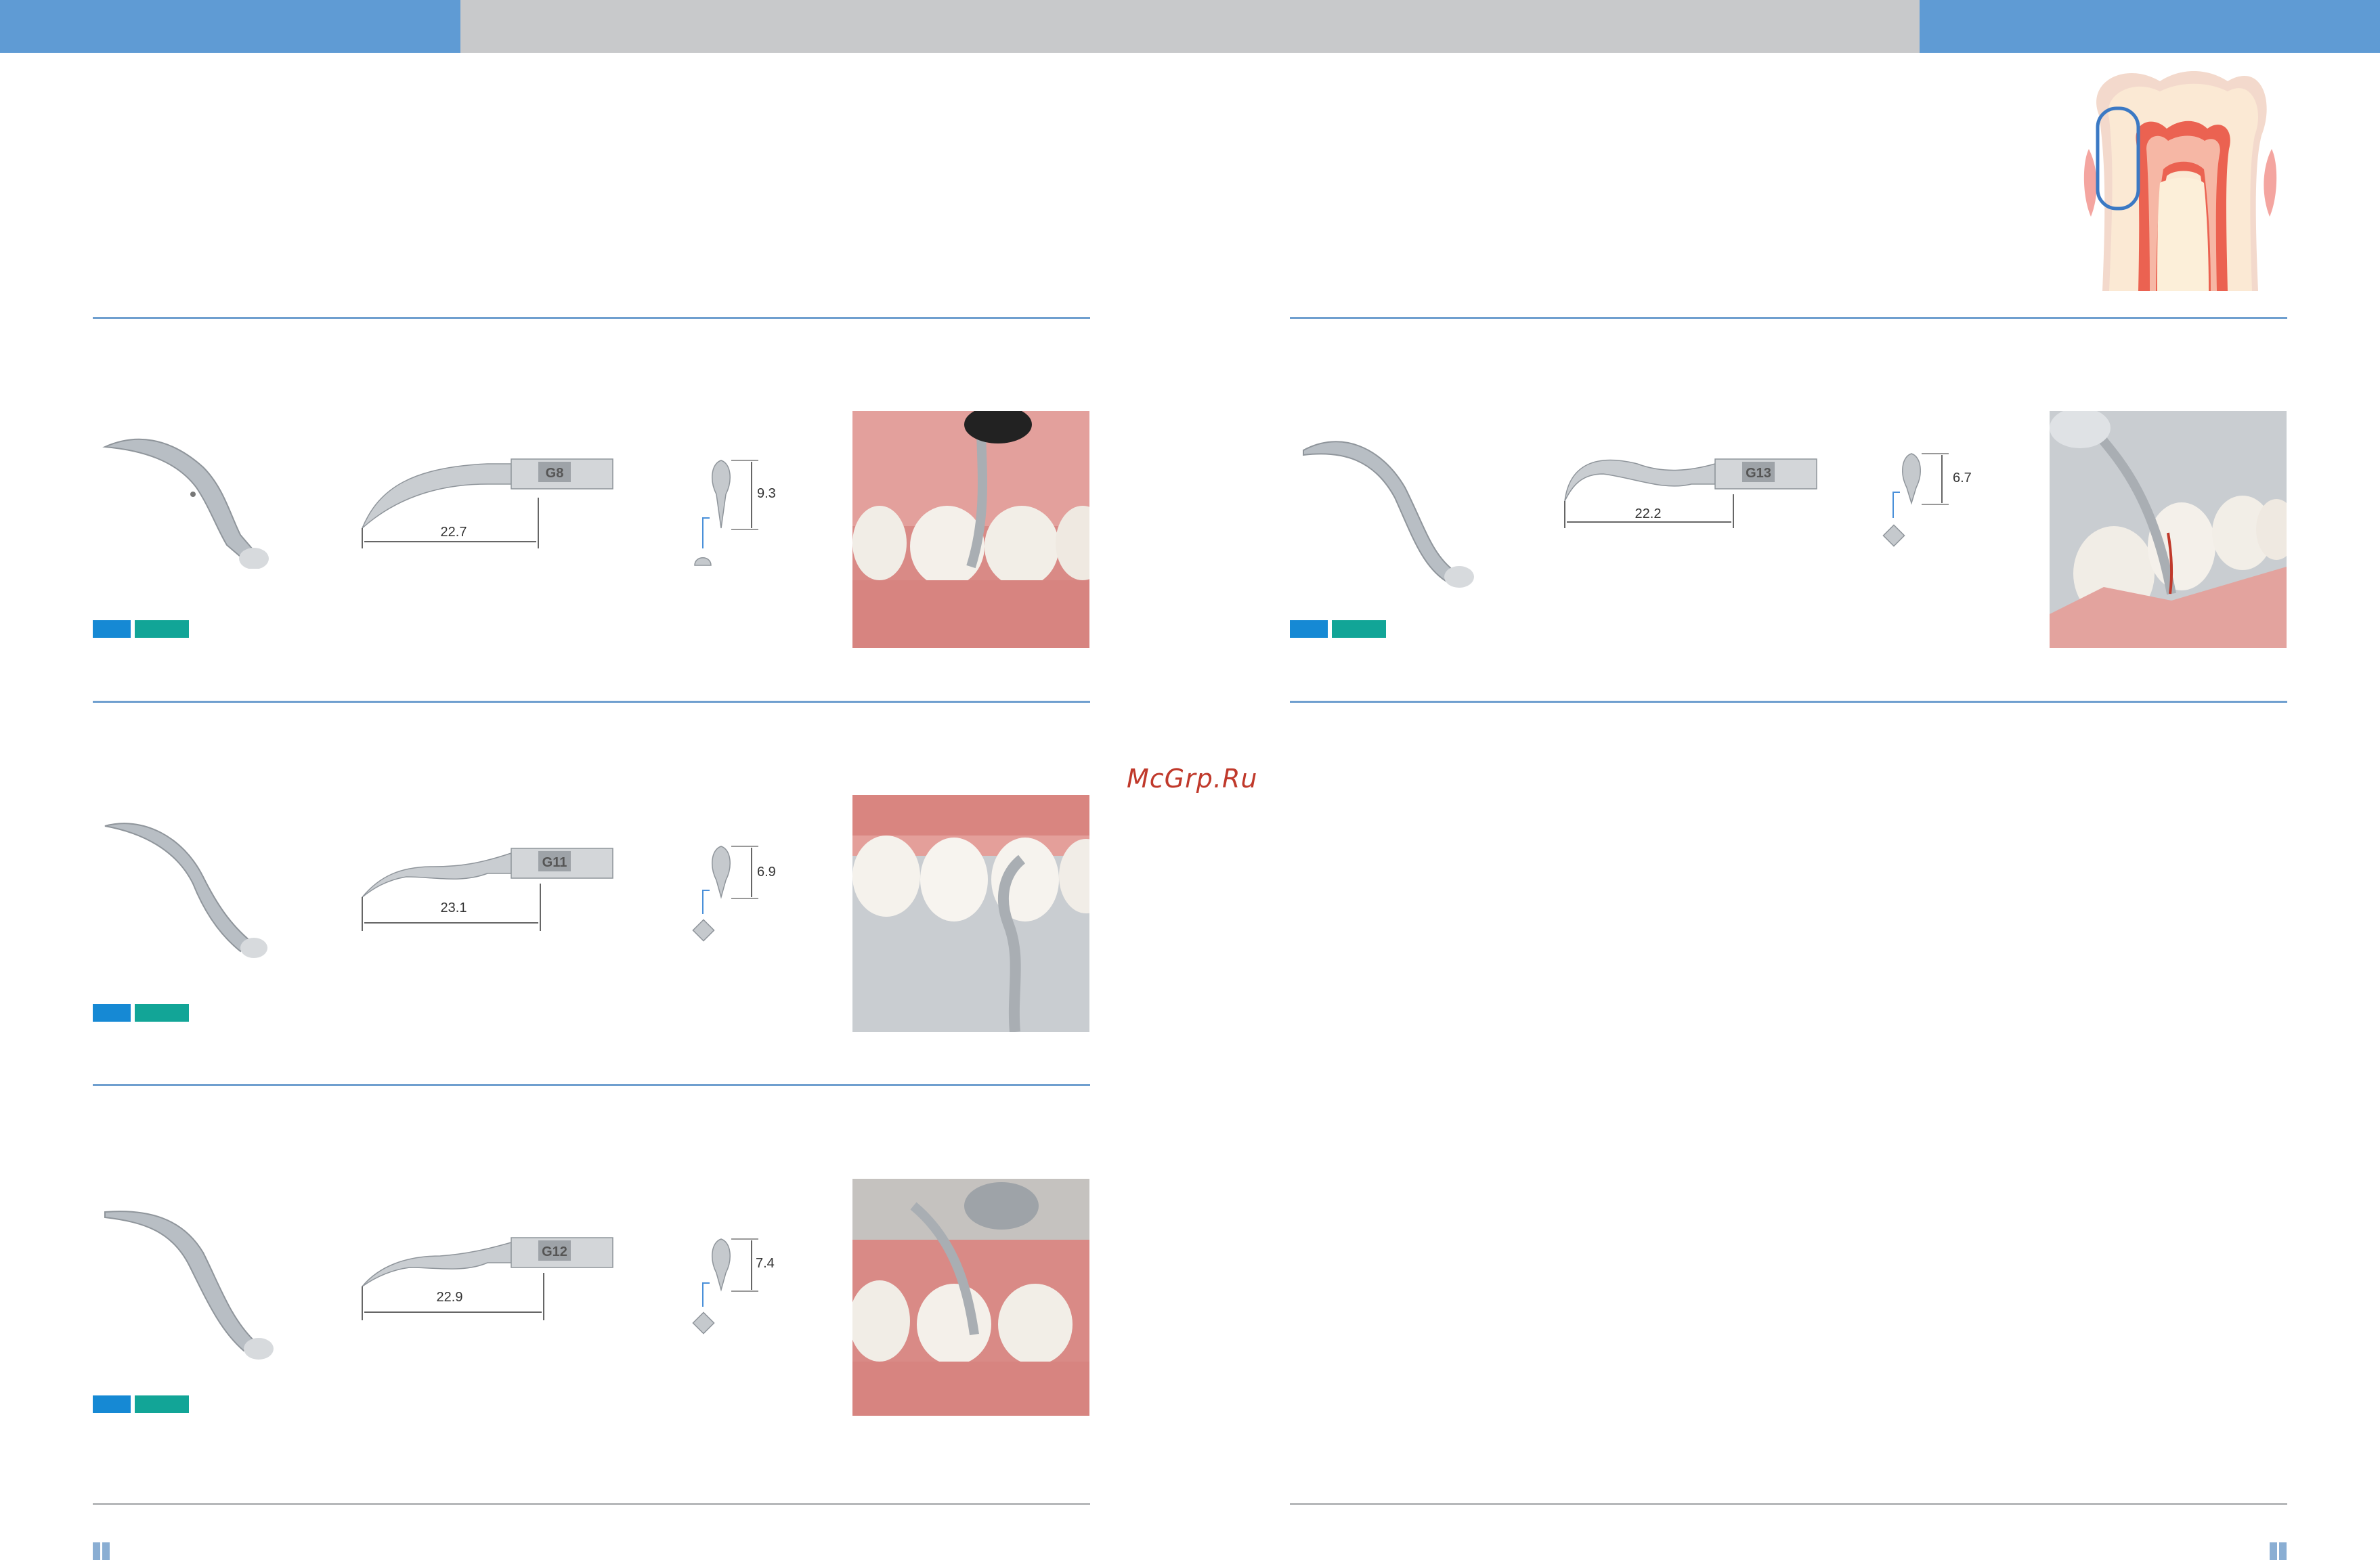 This screenshot has height=1562, width=2380. Describe the element at coordinates (554, 862) in the screenshot. I see `tip-code: G11` at that location.